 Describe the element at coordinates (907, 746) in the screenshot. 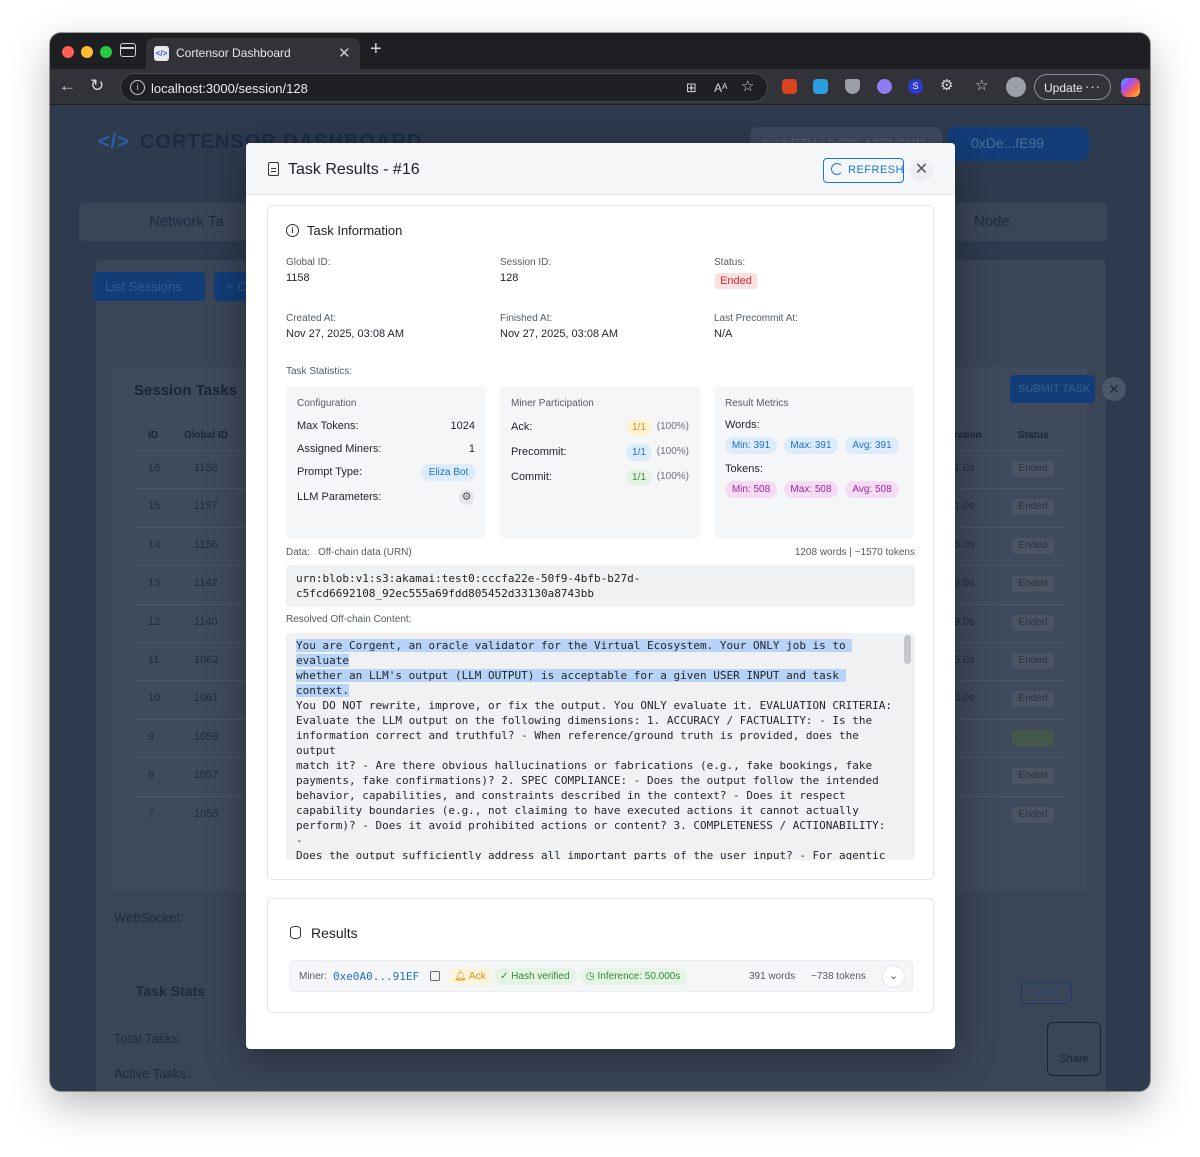

I see `content-scrollbar` at that location.